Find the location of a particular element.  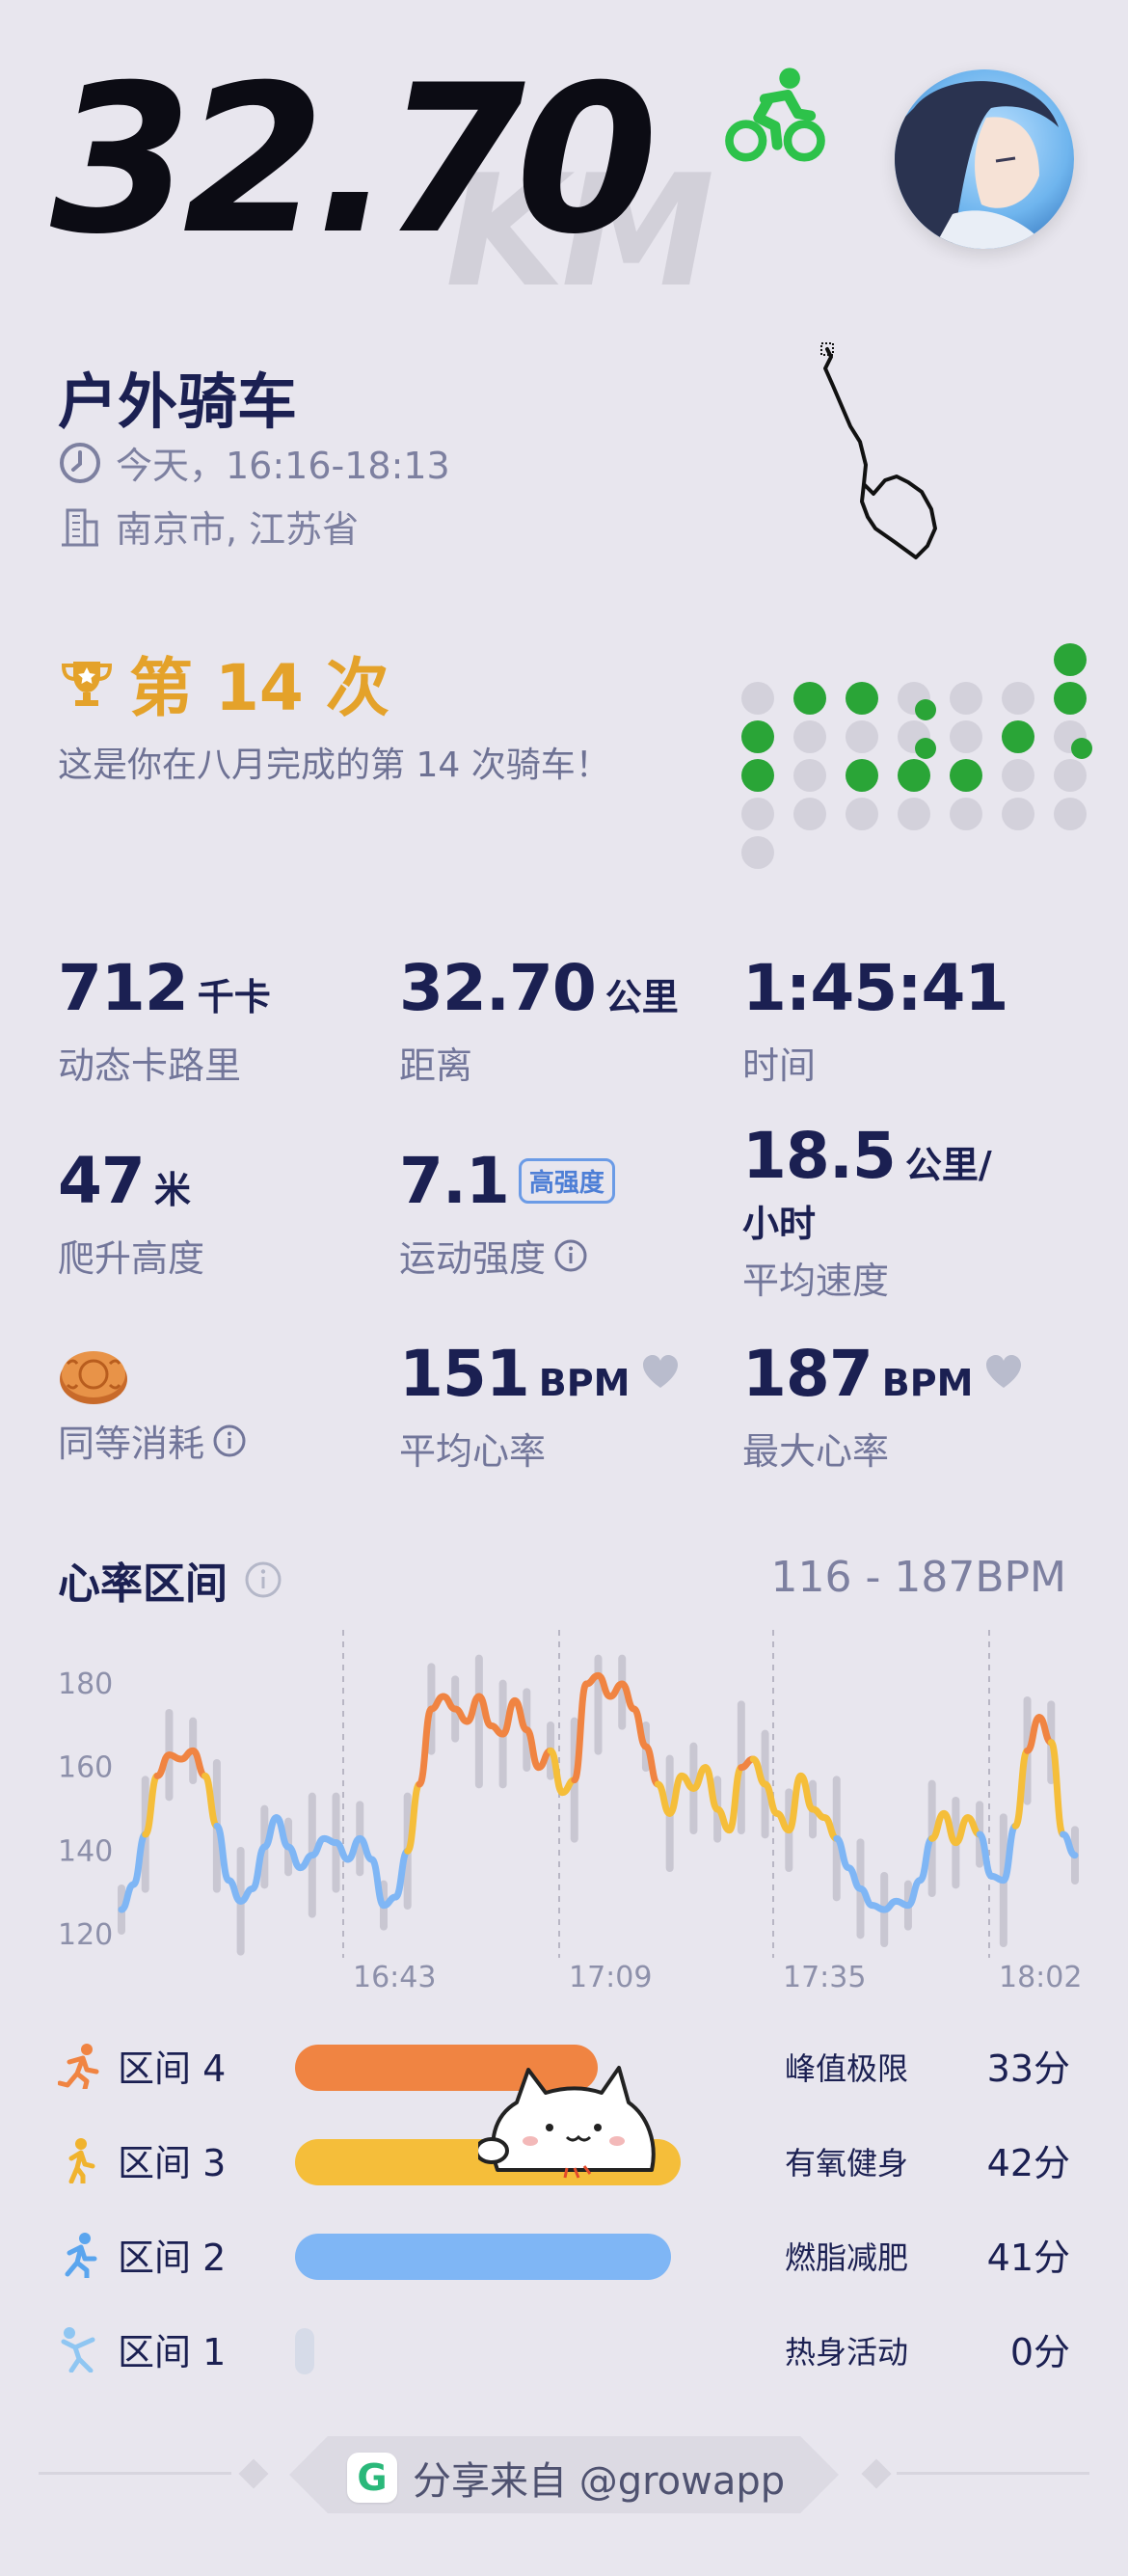

monthly-activity-dots is located at coordinates (916, 756).